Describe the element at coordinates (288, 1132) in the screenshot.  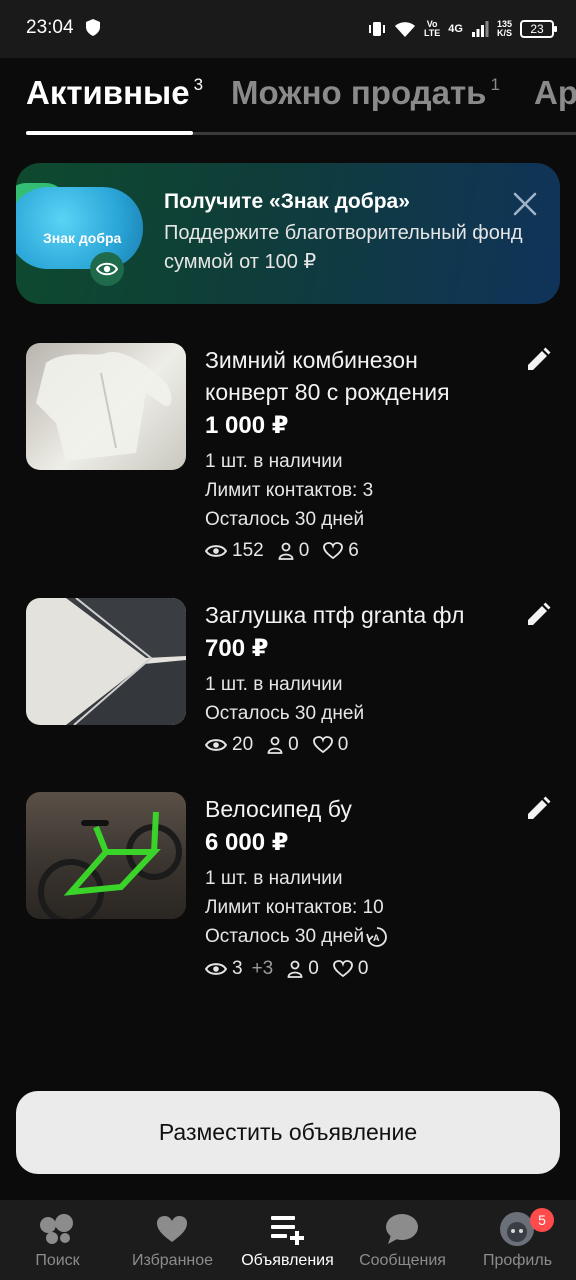
I see `post-listing-button: Разместить объявление` at that location.